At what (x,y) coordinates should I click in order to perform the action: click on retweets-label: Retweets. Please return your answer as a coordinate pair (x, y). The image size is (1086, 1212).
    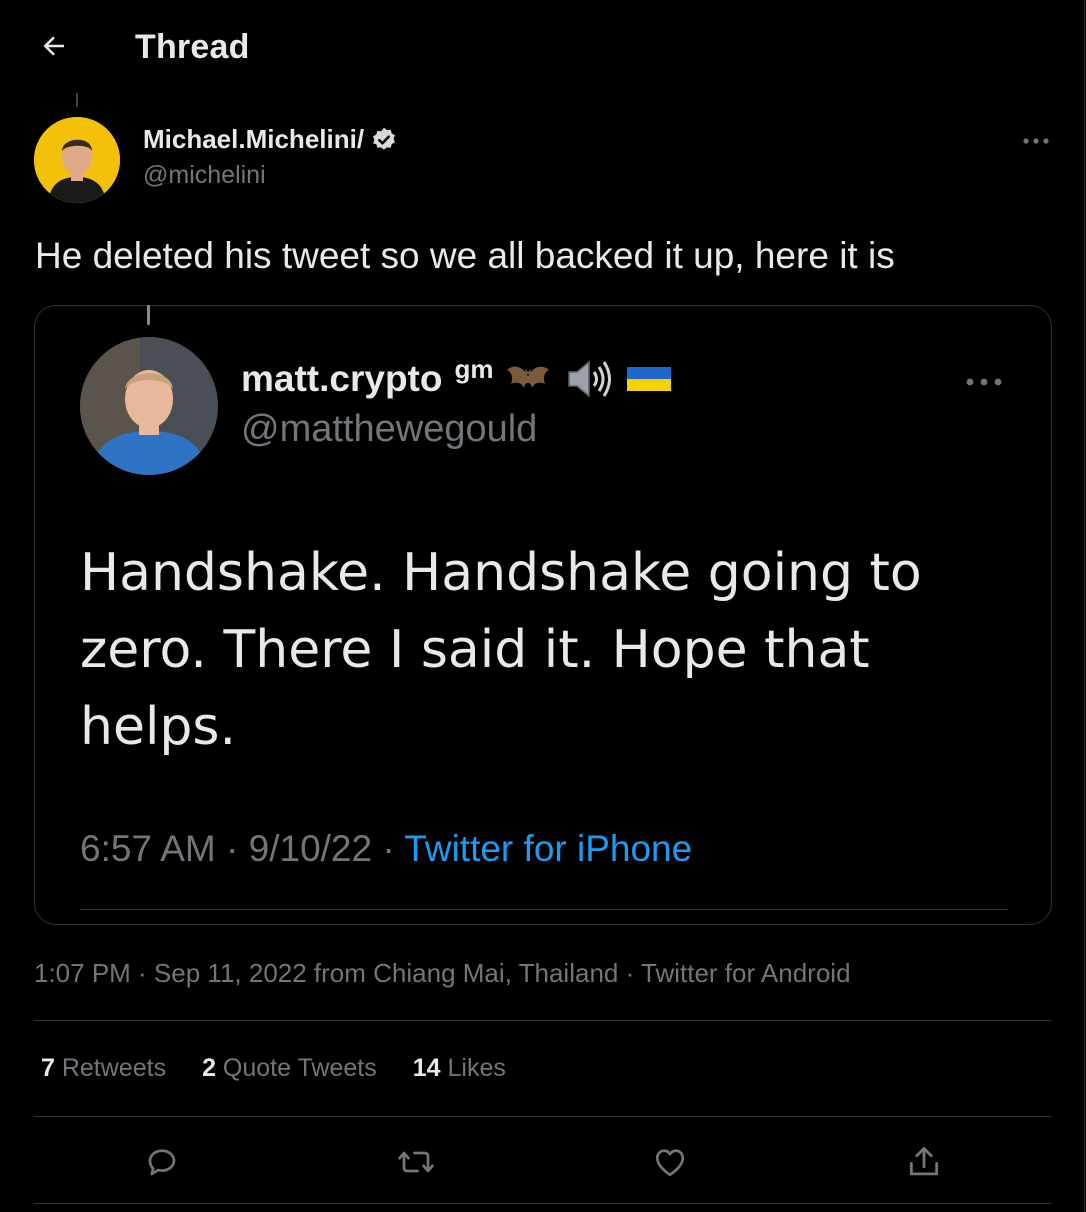
    Looking at the image, I should click on (110, 1068).